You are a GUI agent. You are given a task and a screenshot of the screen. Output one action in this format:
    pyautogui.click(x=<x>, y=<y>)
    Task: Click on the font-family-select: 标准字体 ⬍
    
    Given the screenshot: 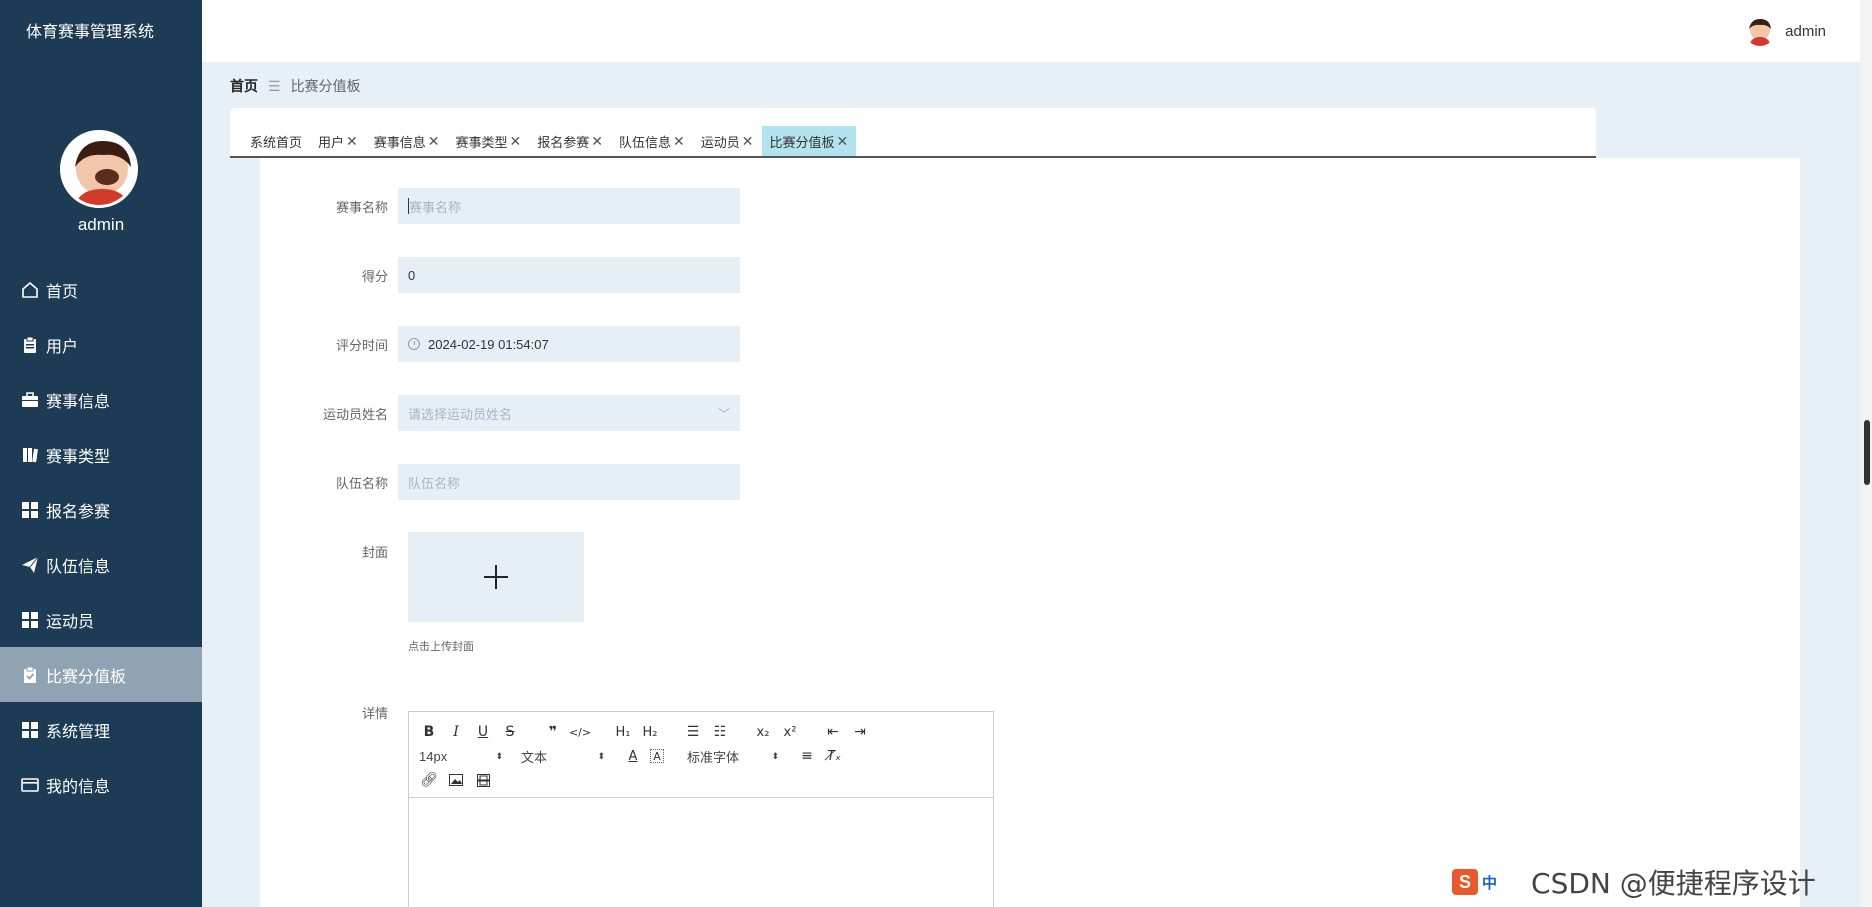 What is the action you would take?
    pyautogui.click(x=733, y=756)
    